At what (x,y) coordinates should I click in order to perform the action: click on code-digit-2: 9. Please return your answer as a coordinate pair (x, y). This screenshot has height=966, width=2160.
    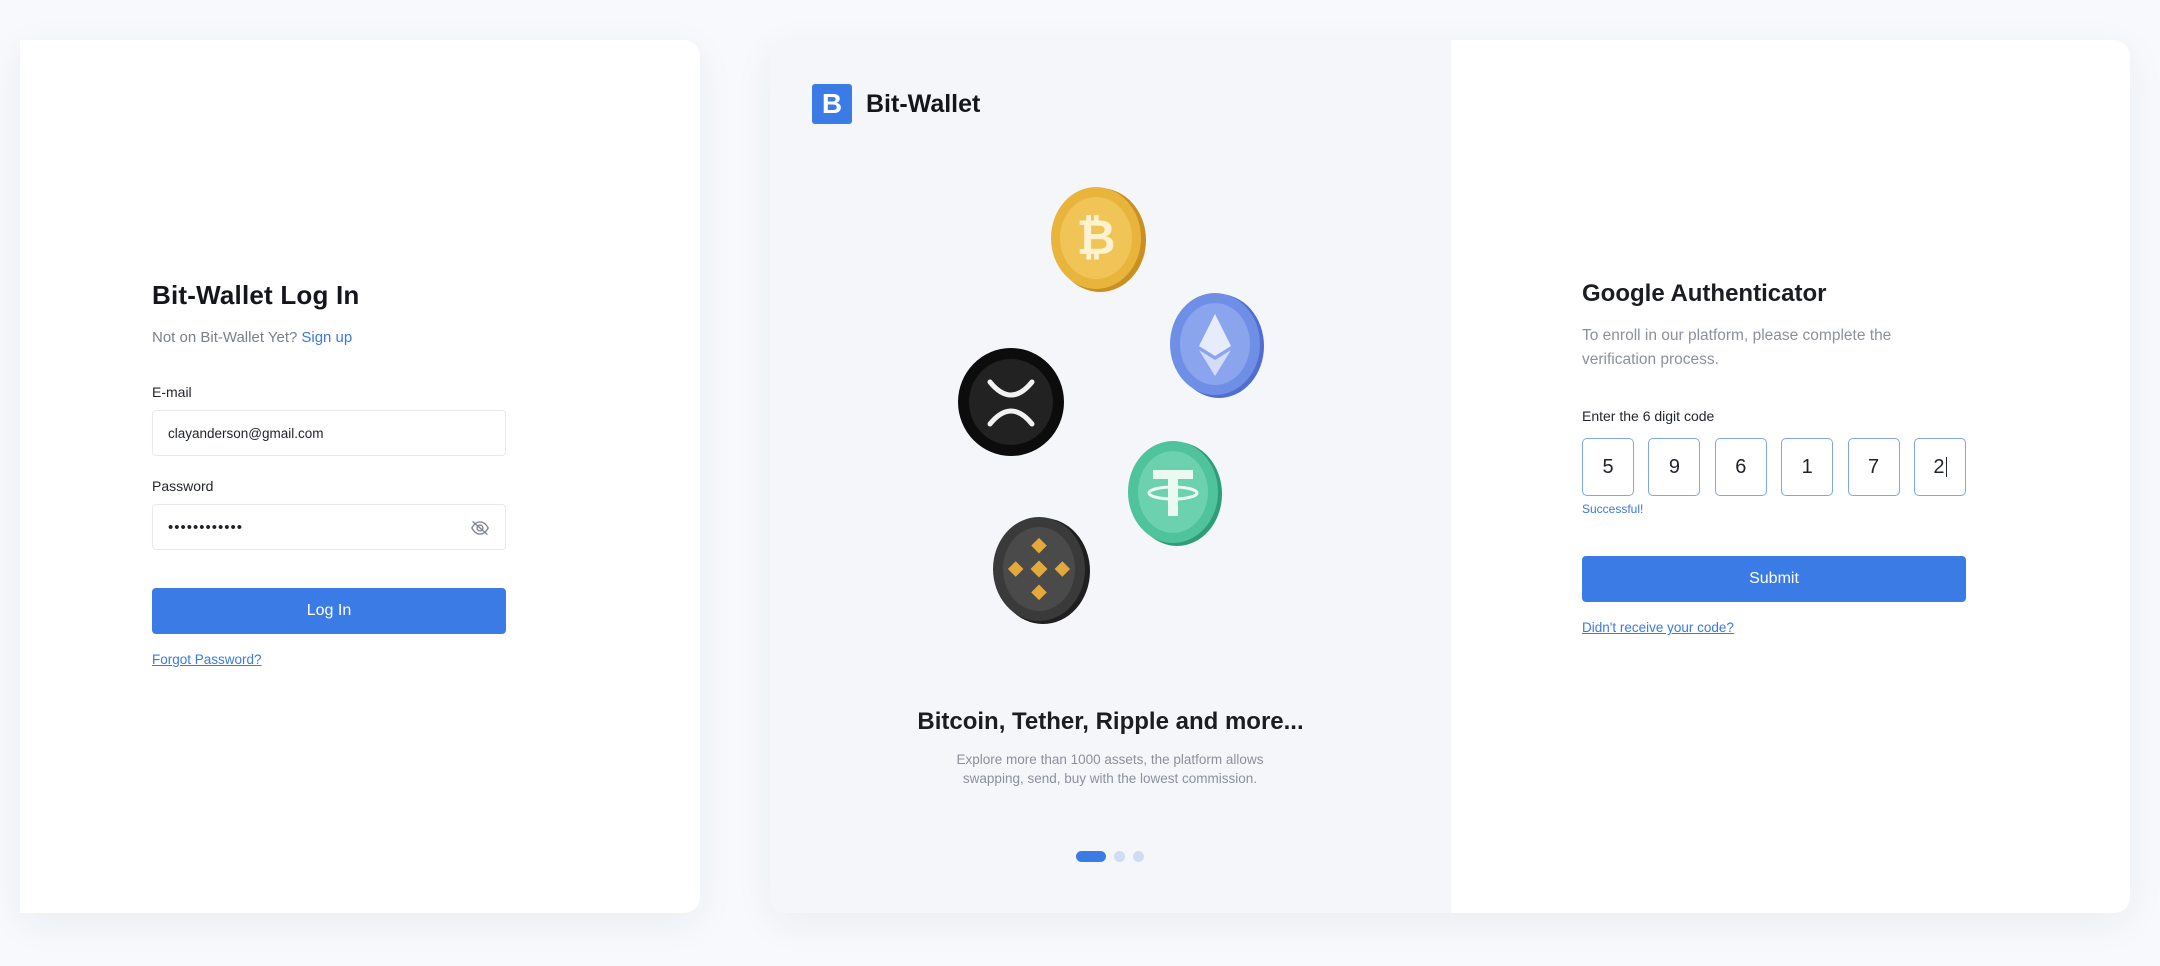
    Looking at the image, I should click on (1674, 467).